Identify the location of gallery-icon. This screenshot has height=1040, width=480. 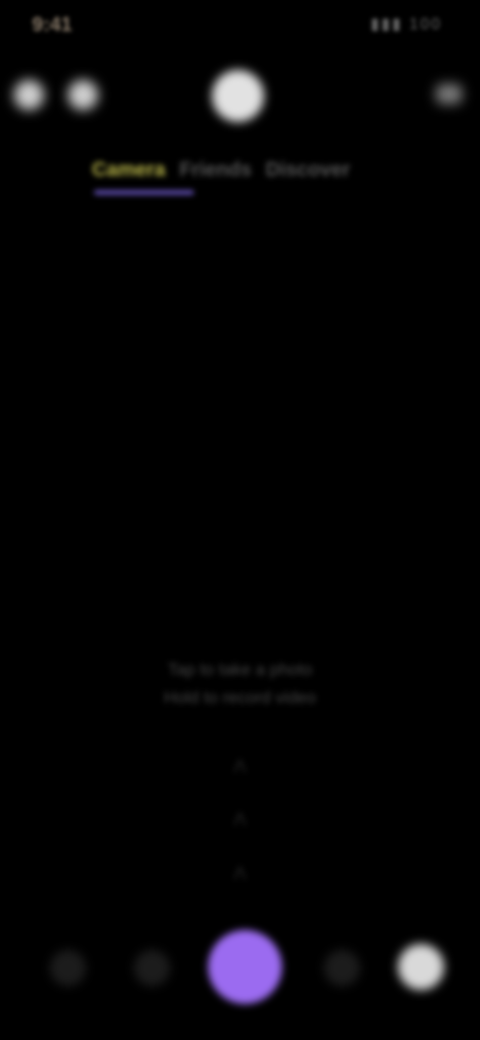
(68, 968).